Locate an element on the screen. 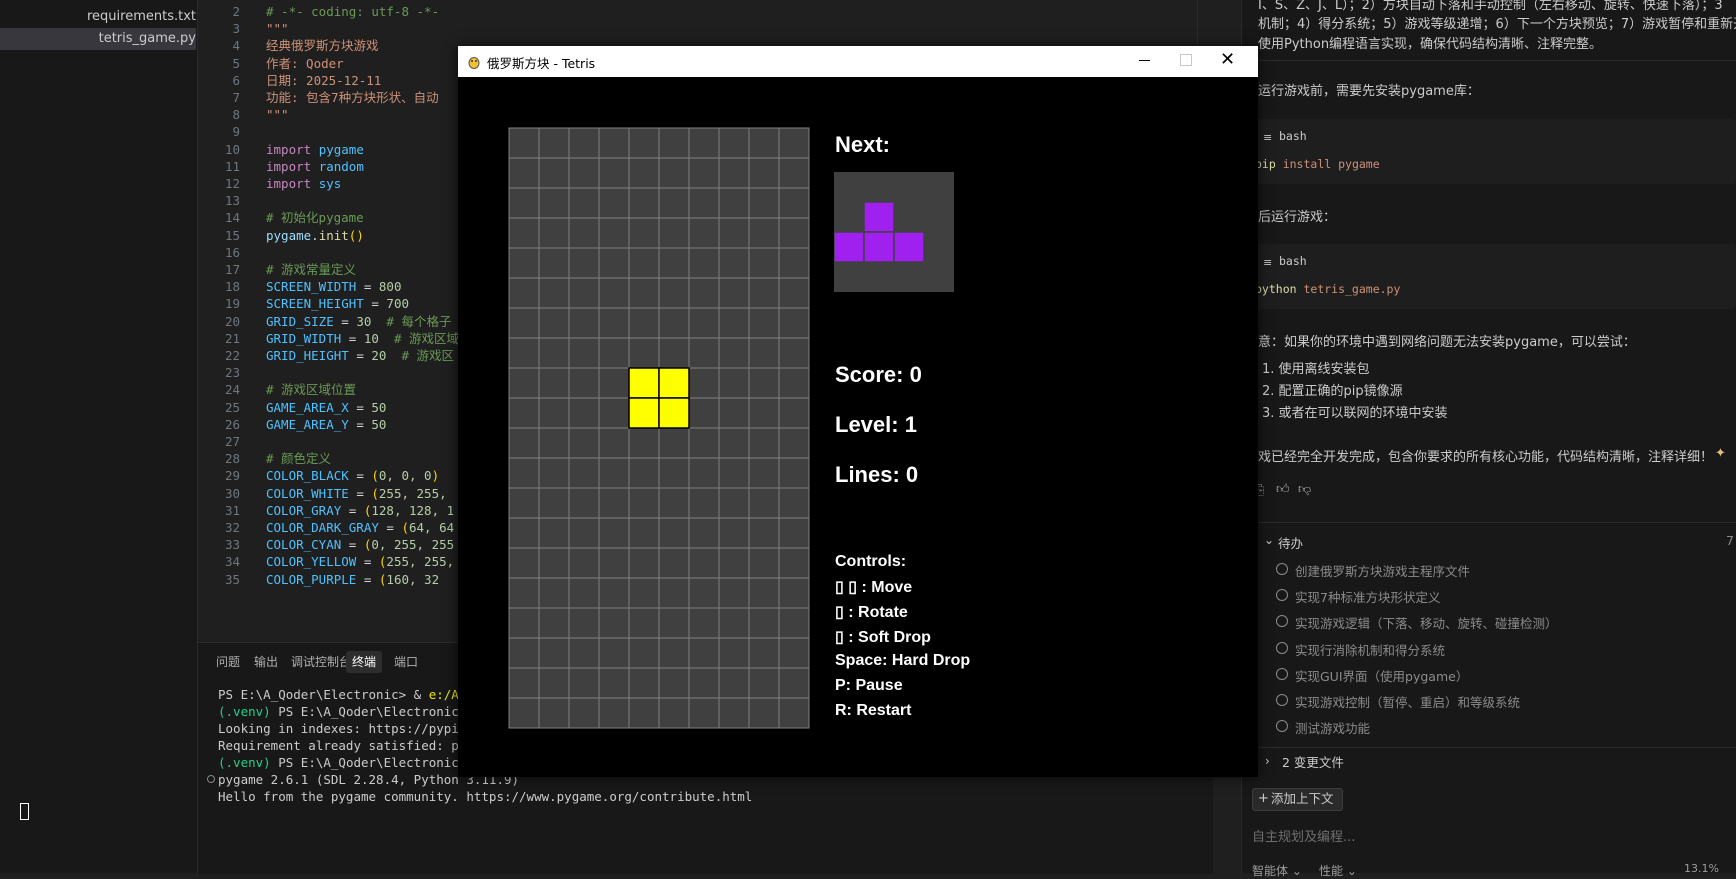  install-intro: 运行游戏前，需要先安装pygame库： is located at coordinates (1369, 91).